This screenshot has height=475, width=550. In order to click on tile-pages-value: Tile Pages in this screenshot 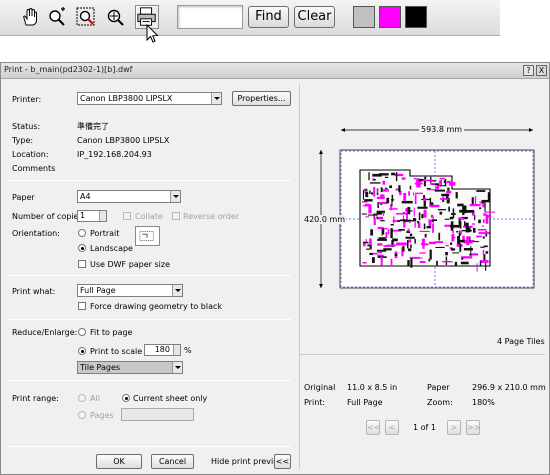, I will do `click(100, 367)`.